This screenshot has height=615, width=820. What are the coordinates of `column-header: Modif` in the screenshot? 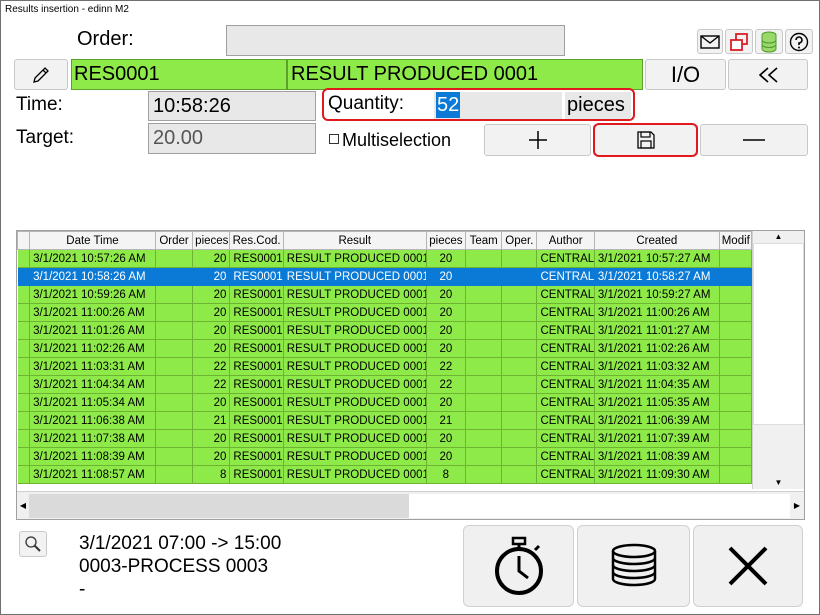 It's located at (735, 240).